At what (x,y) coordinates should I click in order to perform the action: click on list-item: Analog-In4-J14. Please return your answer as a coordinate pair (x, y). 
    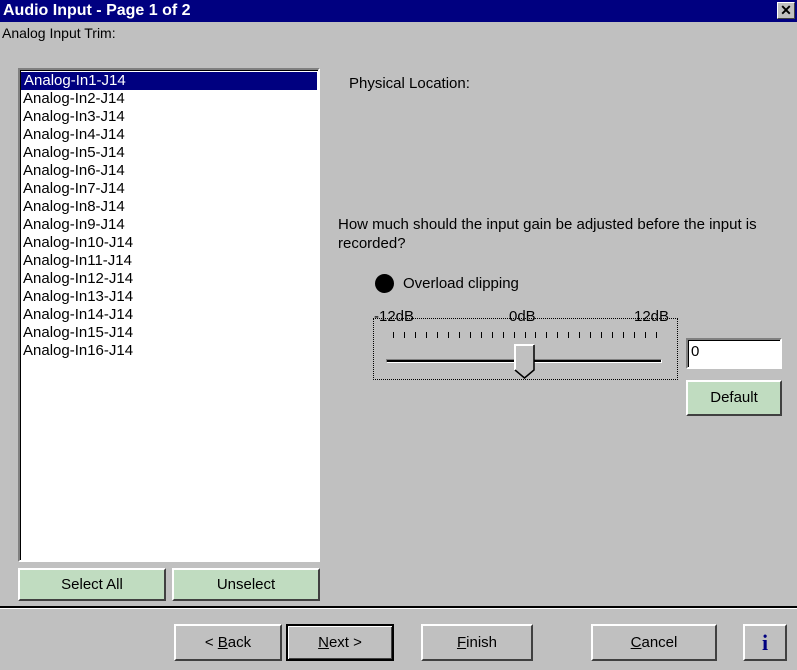
    Looking at the image, I should click on (169, 135).